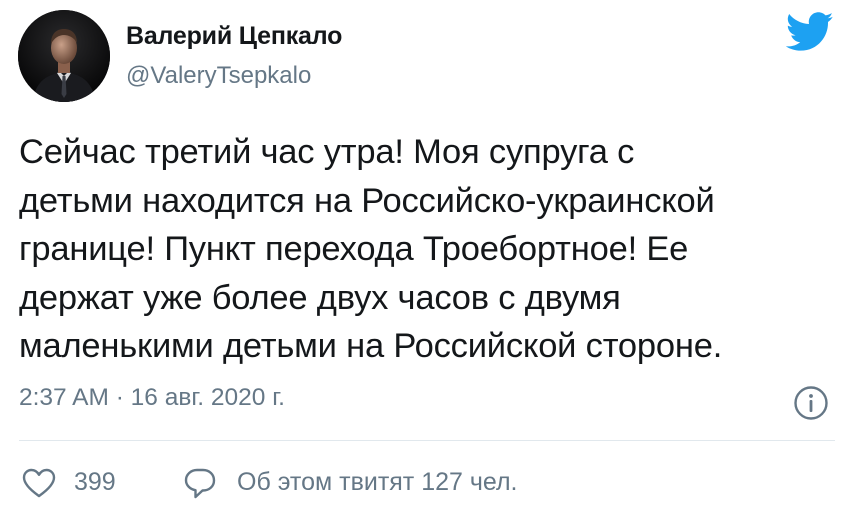 The width and height of the screenshot is (854, 518). Describe the element at coordinates (371, 346) in the screenshot. I see `tweet-text-line: маленькими детьми на Российской стороне.` at that location.